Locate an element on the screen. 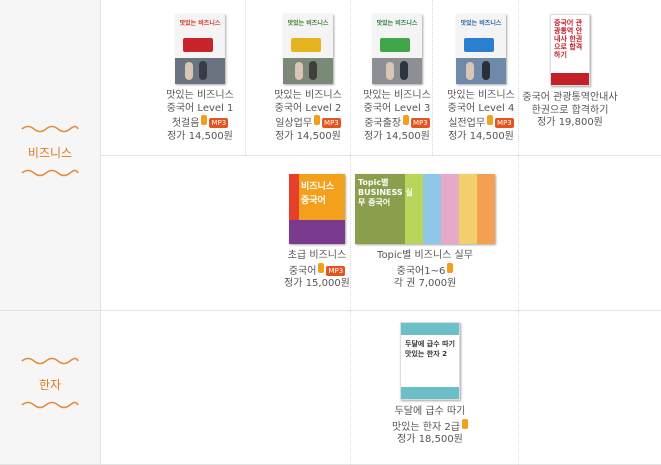  book-cover: 중국어 관광통역 안내사 한권으로 합격하기 is located at coordinates (570, 50).